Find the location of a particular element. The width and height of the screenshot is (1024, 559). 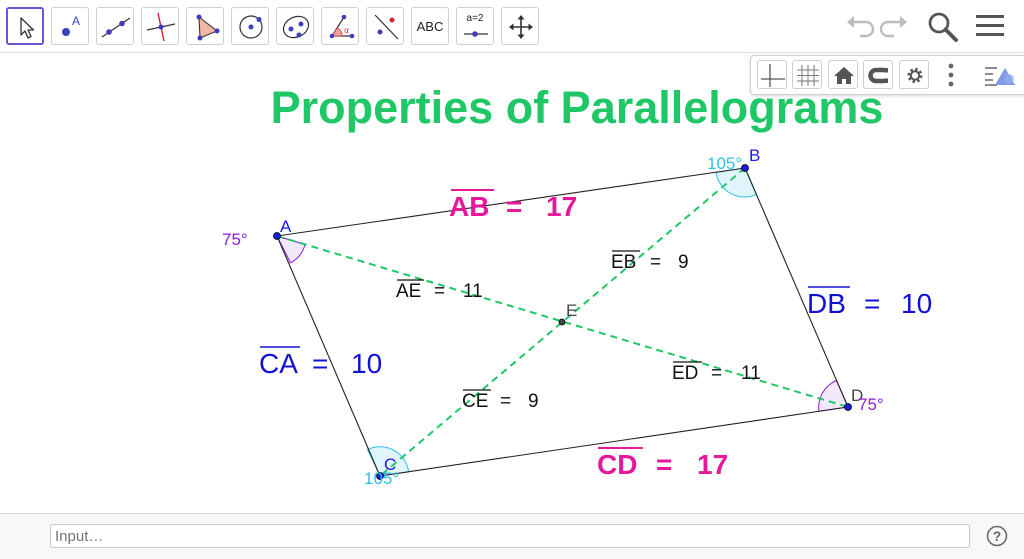

more-icon is located at coordinates (951, 75).